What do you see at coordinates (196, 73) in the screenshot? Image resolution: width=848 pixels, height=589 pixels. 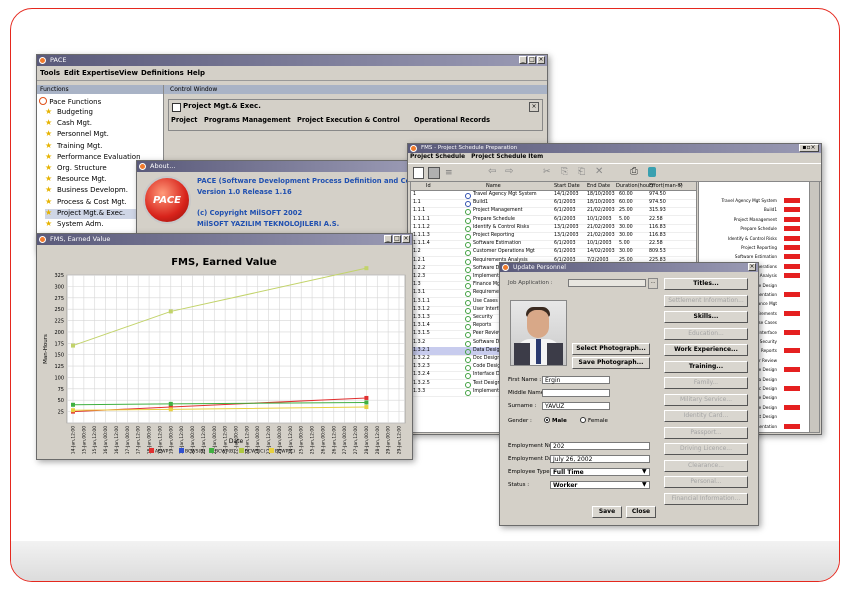 I see `menu-help: Help` at bounding box center [196, 73].